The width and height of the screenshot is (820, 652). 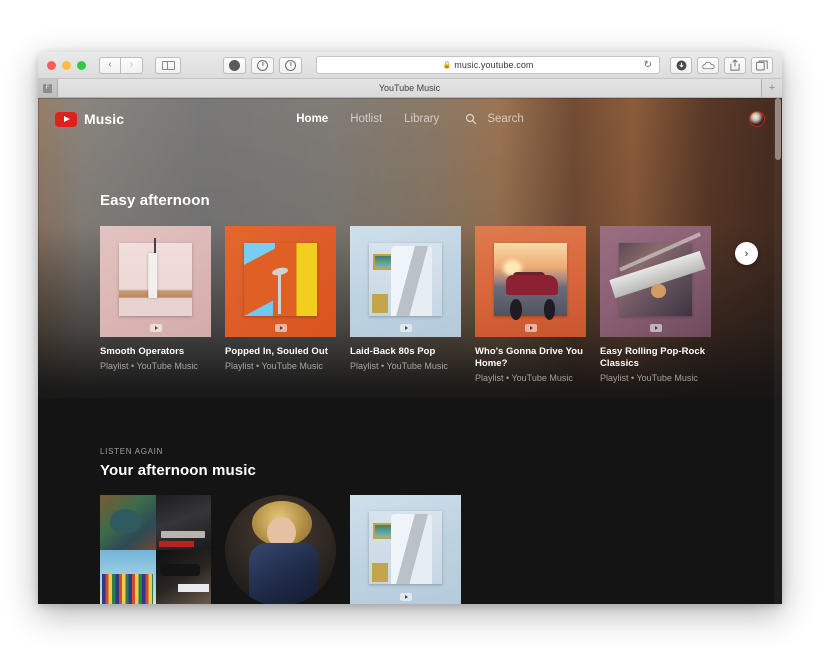 I want to click on artist-photo, so click(x=280, y=549).